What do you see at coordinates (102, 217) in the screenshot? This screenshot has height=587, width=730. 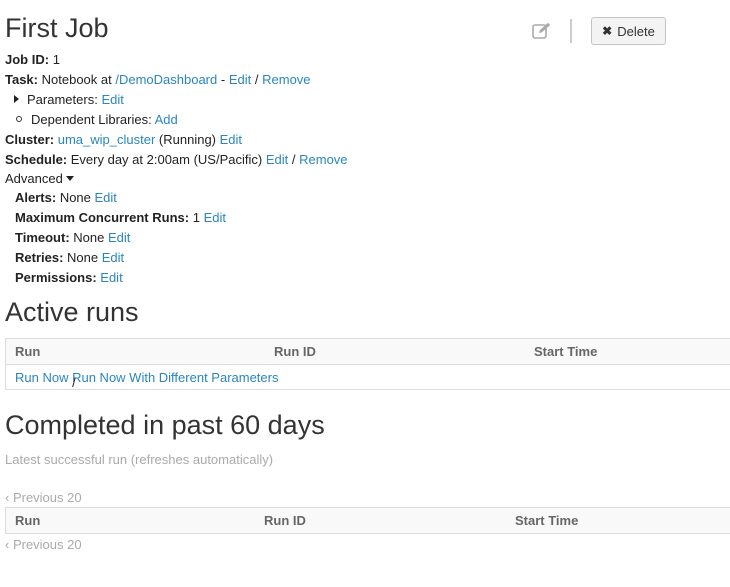 I see `max-concurrent-runs-label: Maximum Concurrent Runs:` at bounding box center [102, 217].